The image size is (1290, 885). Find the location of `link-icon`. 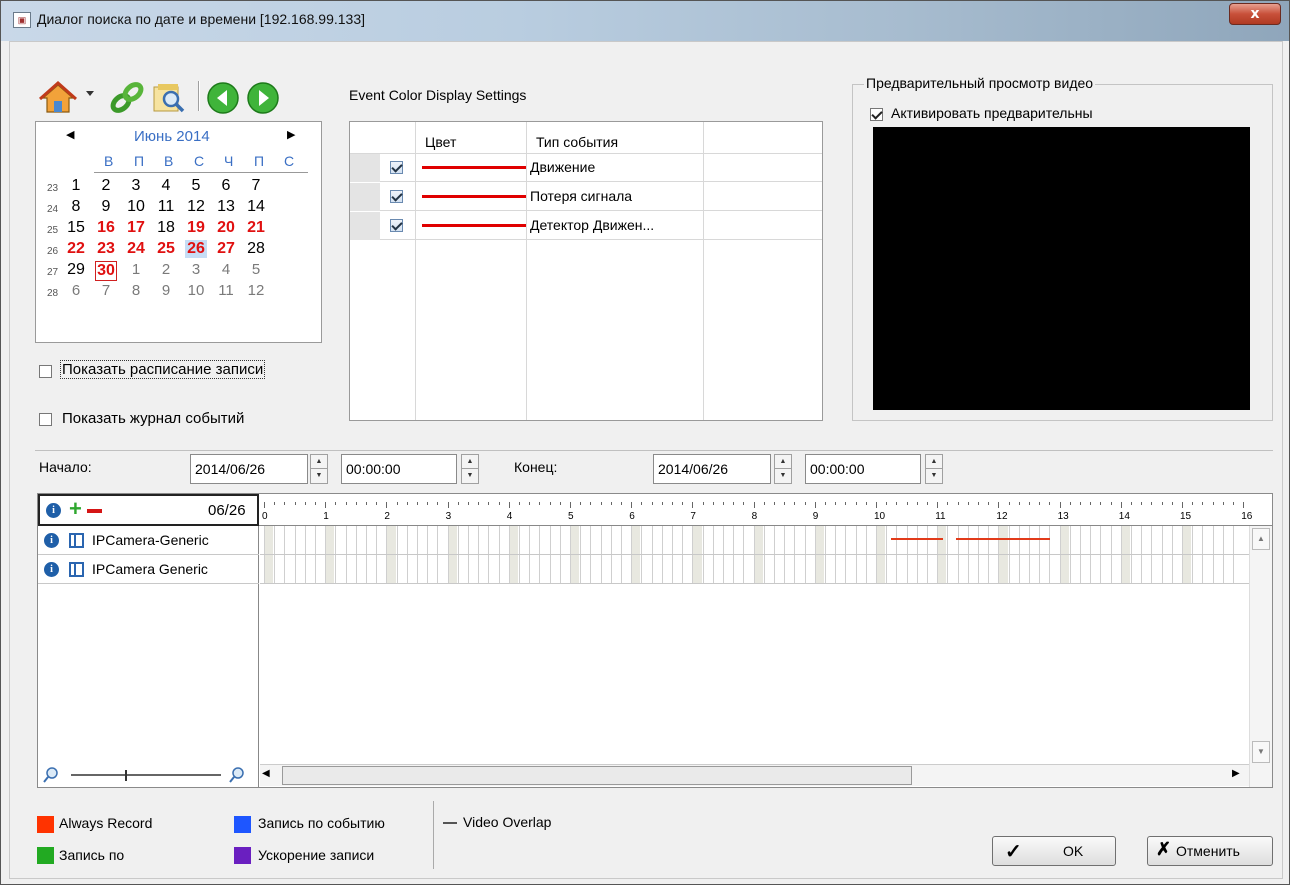

link-icon is located at coordinates (127, 98).